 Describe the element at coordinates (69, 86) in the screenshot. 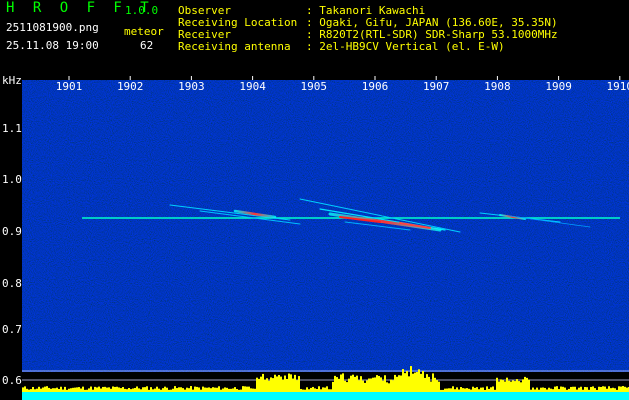

I see `time-tick-label: 1901` at that location.